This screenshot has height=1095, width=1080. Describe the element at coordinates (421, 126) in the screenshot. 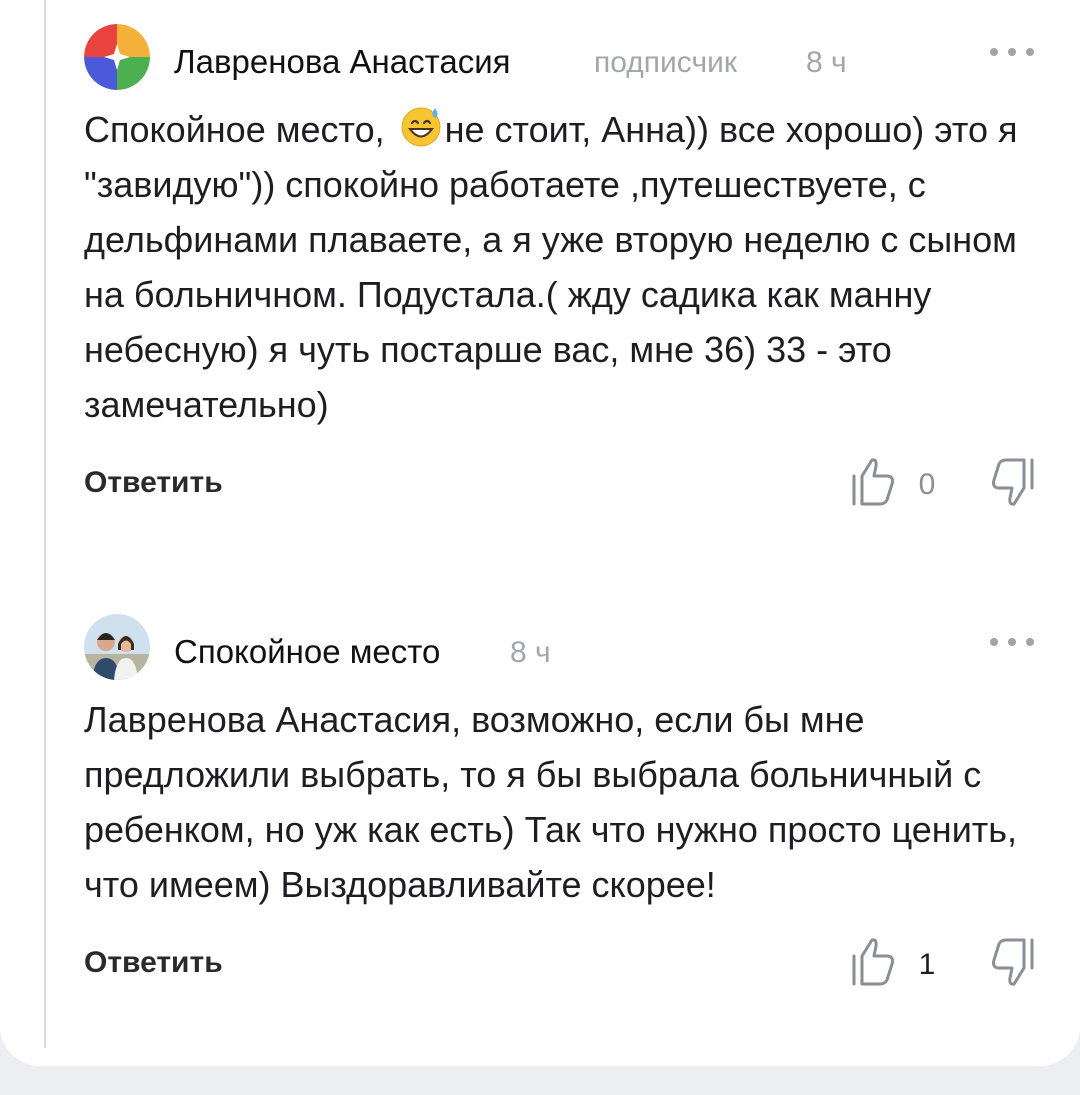

I see `grinning-sweat-emoji` at that location.